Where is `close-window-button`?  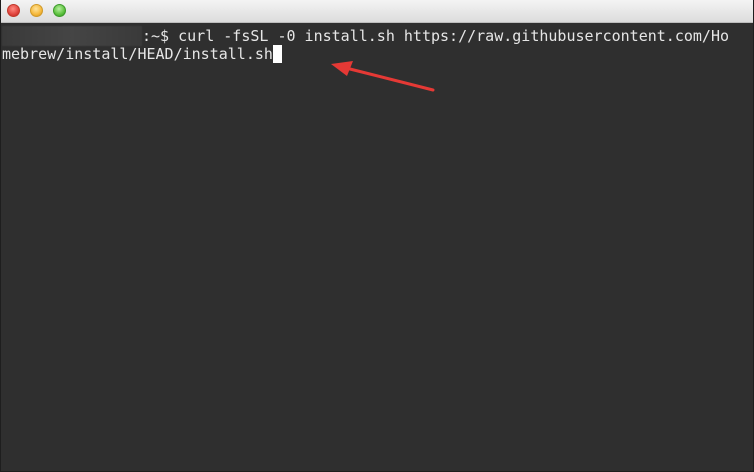 close-window-button is located at coordinates (13, 10).